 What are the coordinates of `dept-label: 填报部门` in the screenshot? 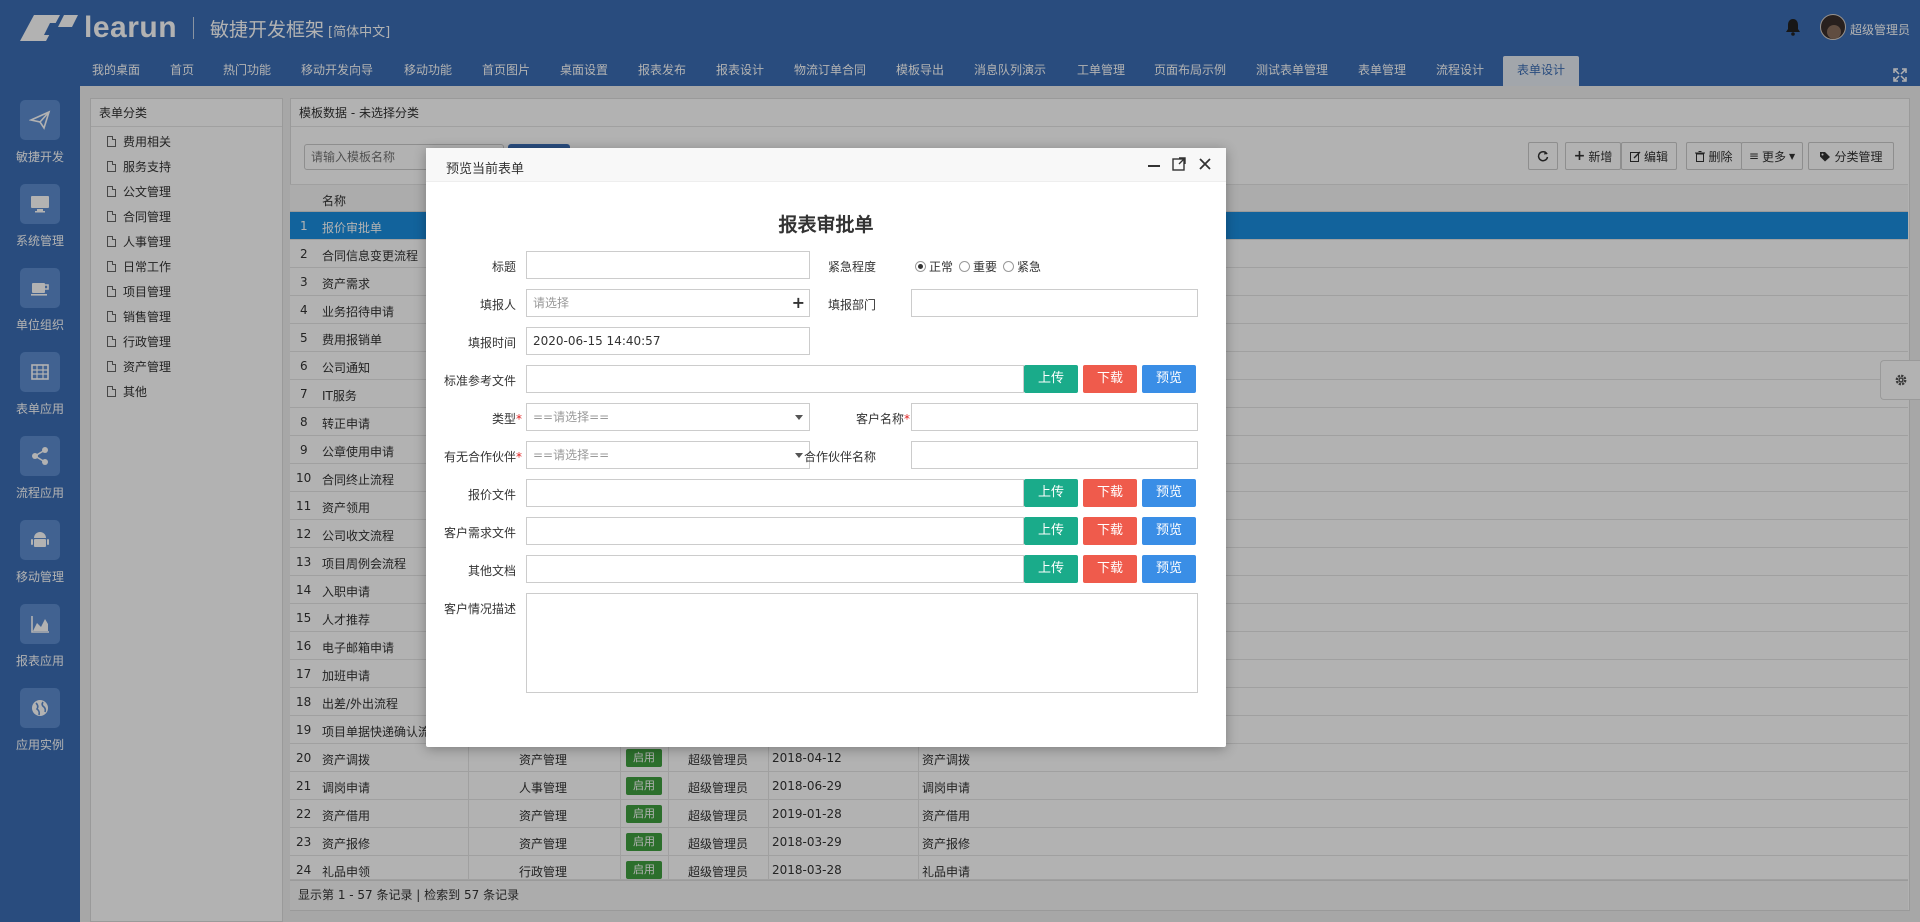 It's located at (851, 305).